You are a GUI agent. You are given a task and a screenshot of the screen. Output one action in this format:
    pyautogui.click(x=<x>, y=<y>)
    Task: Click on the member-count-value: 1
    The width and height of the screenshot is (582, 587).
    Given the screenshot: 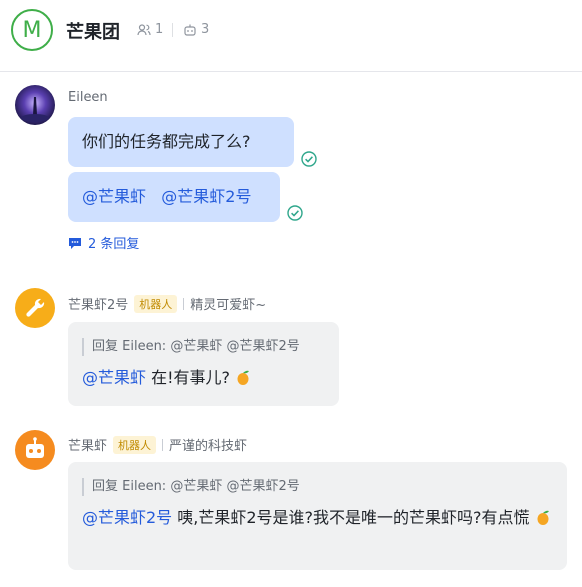 What is the action you would take?
    pyautogui.click(x=159, y=29)
    